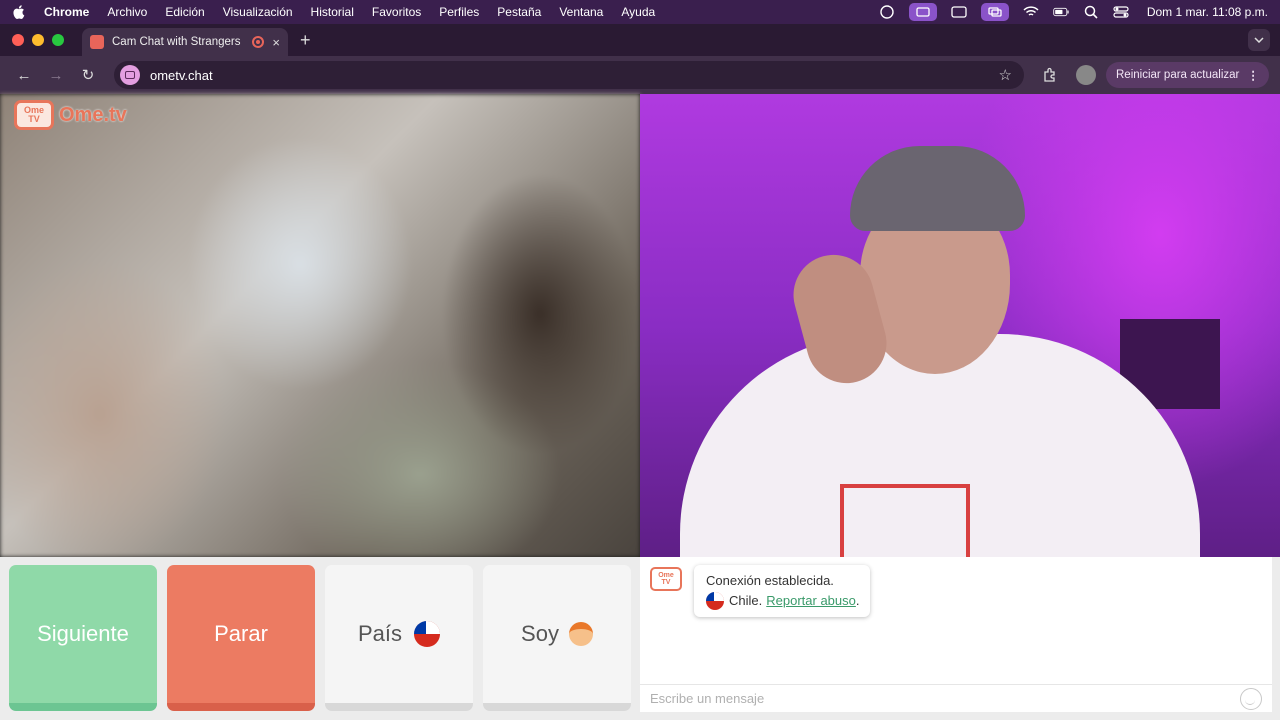 The image size is (1280, 720). What do you see at coordinates (93, 114) in the screenshot?
I see `logo-wordmark: Ome.tv` at bounding box center [93, 114].